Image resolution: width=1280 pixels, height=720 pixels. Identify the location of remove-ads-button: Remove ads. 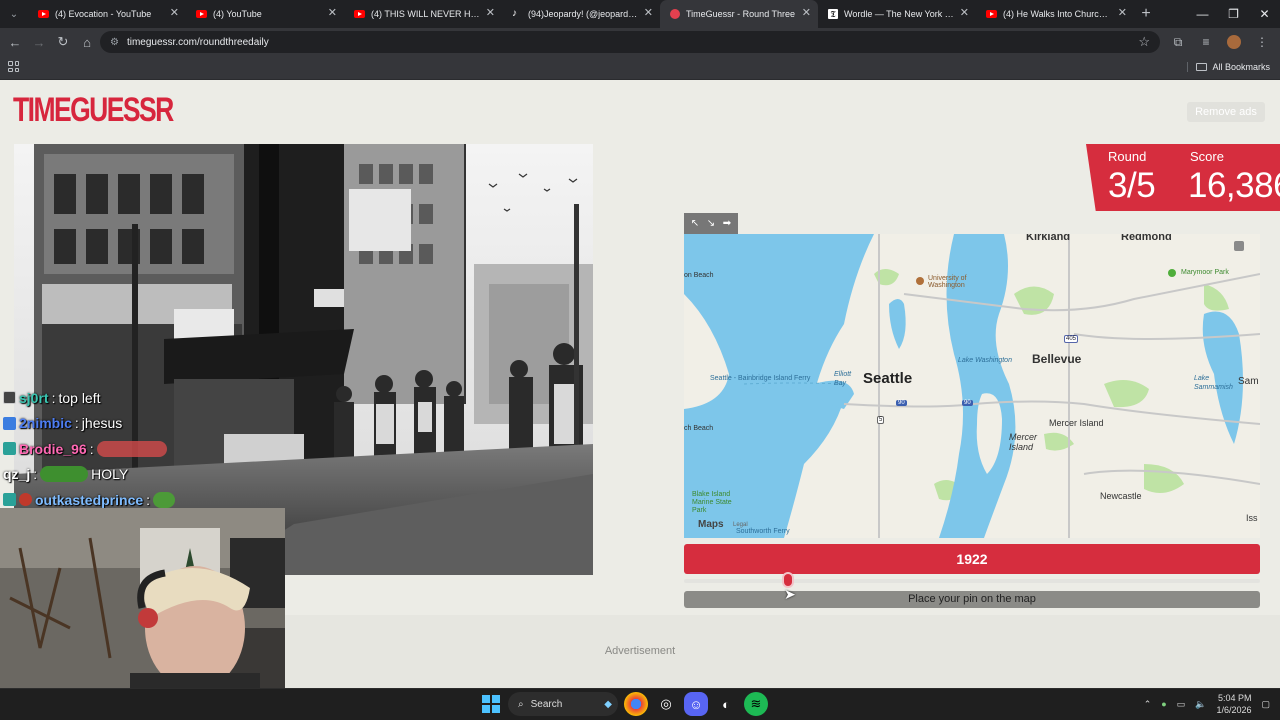
(1226, 112).